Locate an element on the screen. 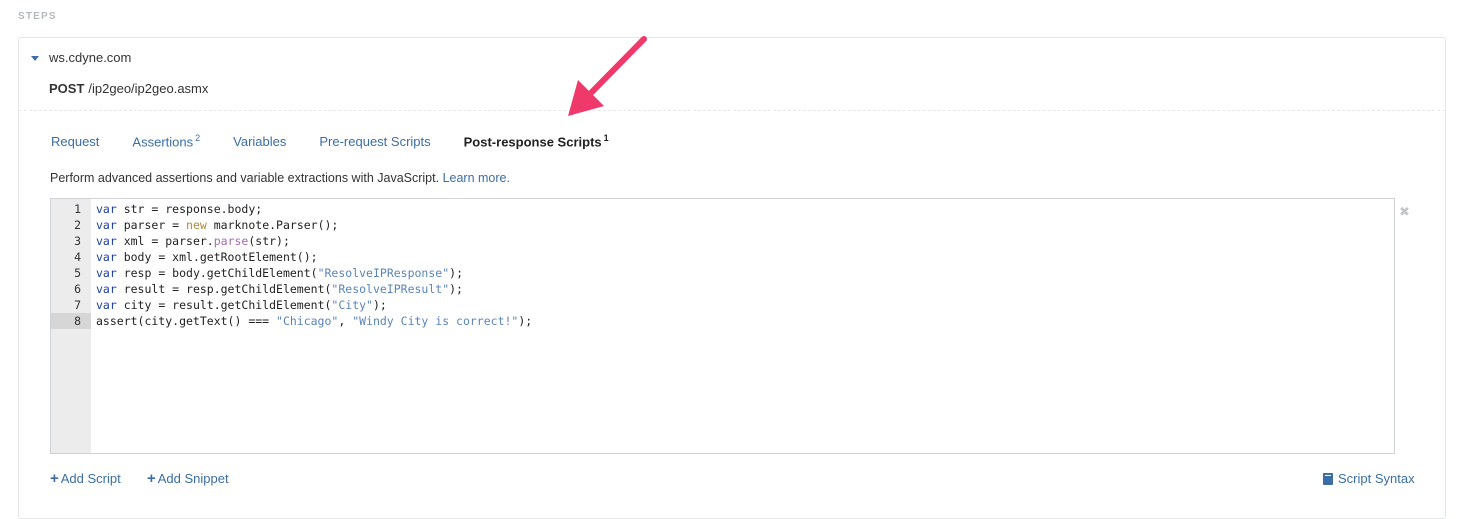 The width and height of the screenshot is (1464, 519). script-syntax-label: Script Syntax is located at coordinates (1376, 478).